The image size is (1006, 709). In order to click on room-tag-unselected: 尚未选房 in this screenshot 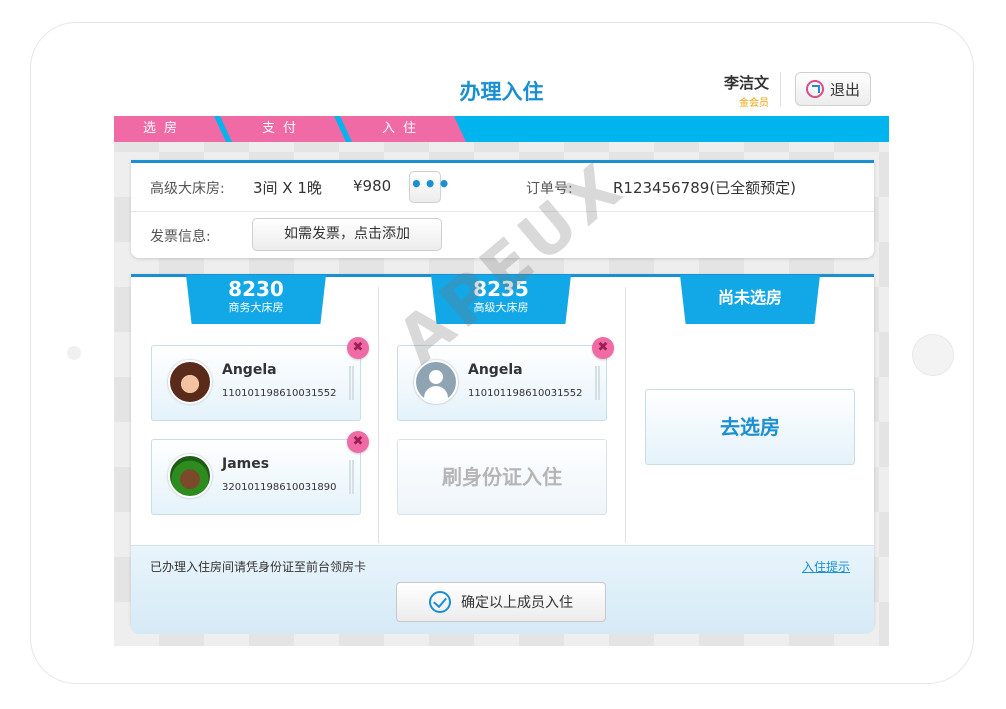, I will do `click(750, 299)`.